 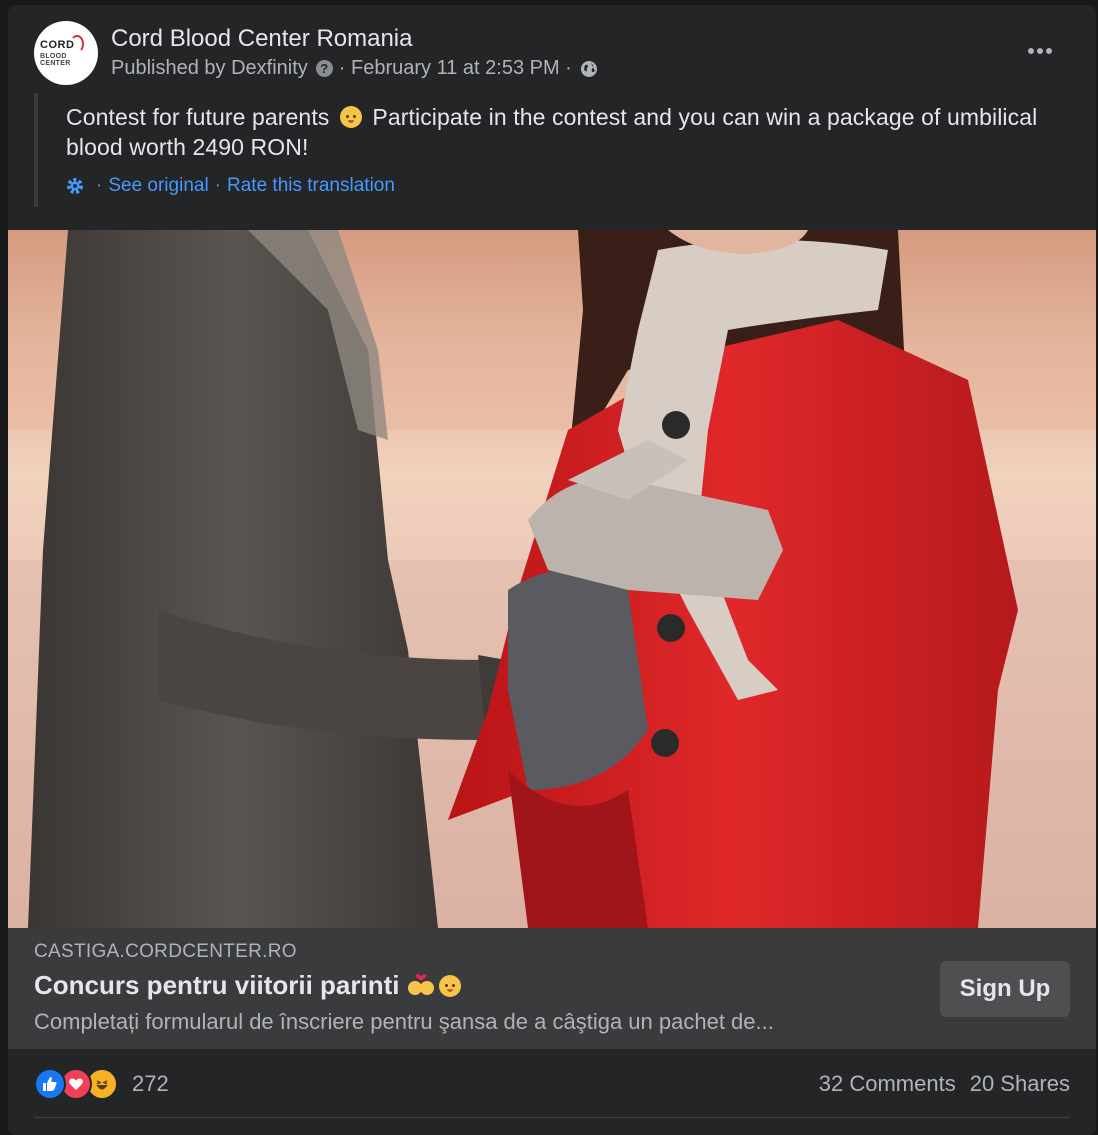 I want to click on translation-controls: · See original · Rate this translation, so click(x=230, y=186).